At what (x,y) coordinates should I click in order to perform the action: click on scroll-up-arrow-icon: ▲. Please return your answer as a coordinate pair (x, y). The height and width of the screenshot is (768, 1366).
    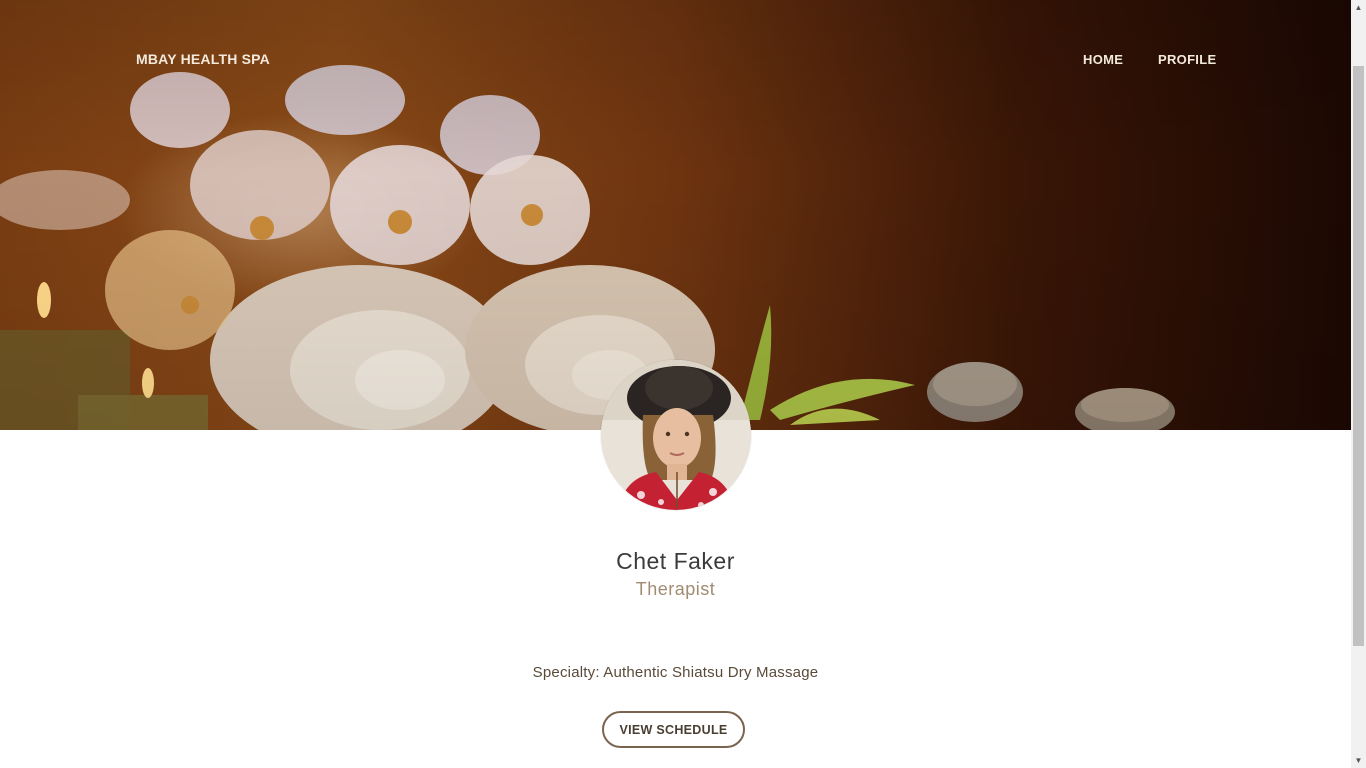
    Looking at the image, I should click on (1358, 7).